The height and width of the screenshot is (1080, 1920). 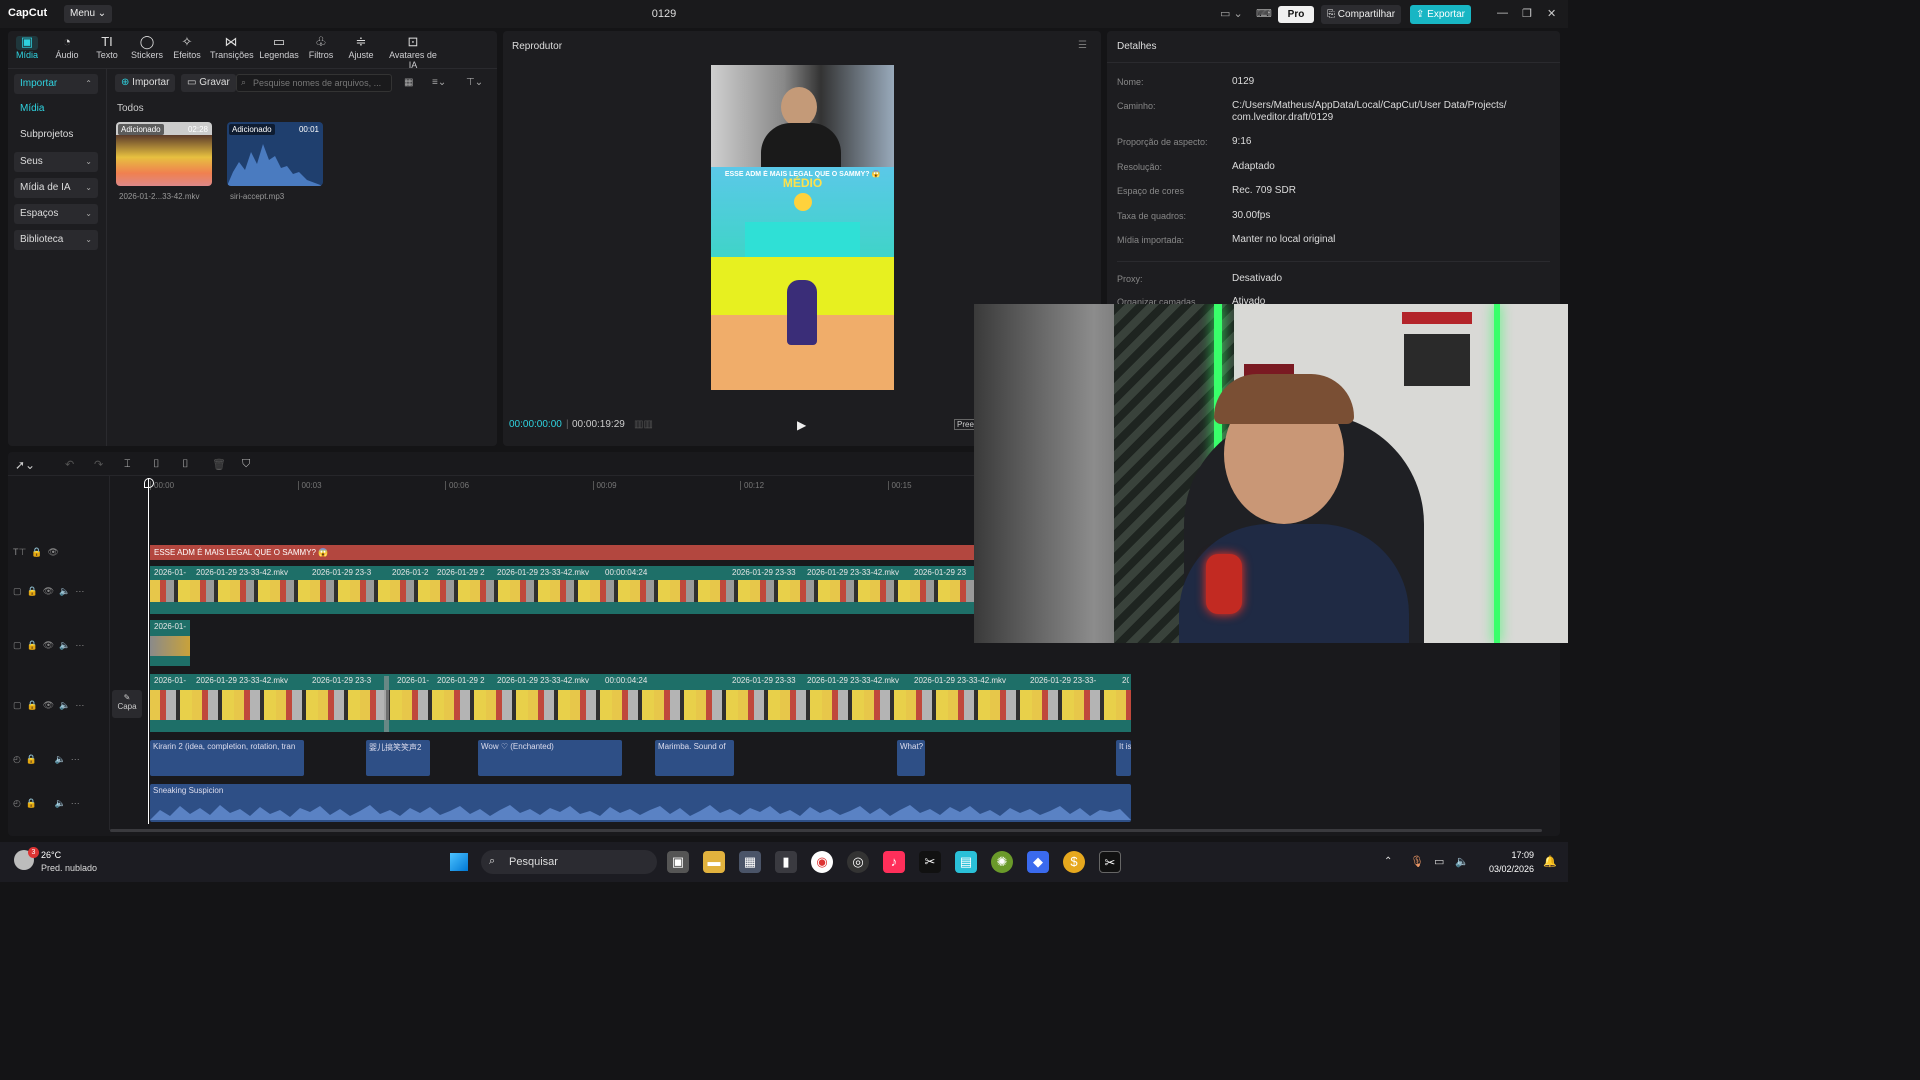 What do you see at coordinates (56, 135) in the screenshot?
I see `sidebar-item-subprojetos: Subprojetos` at bounding box center [56, 135].